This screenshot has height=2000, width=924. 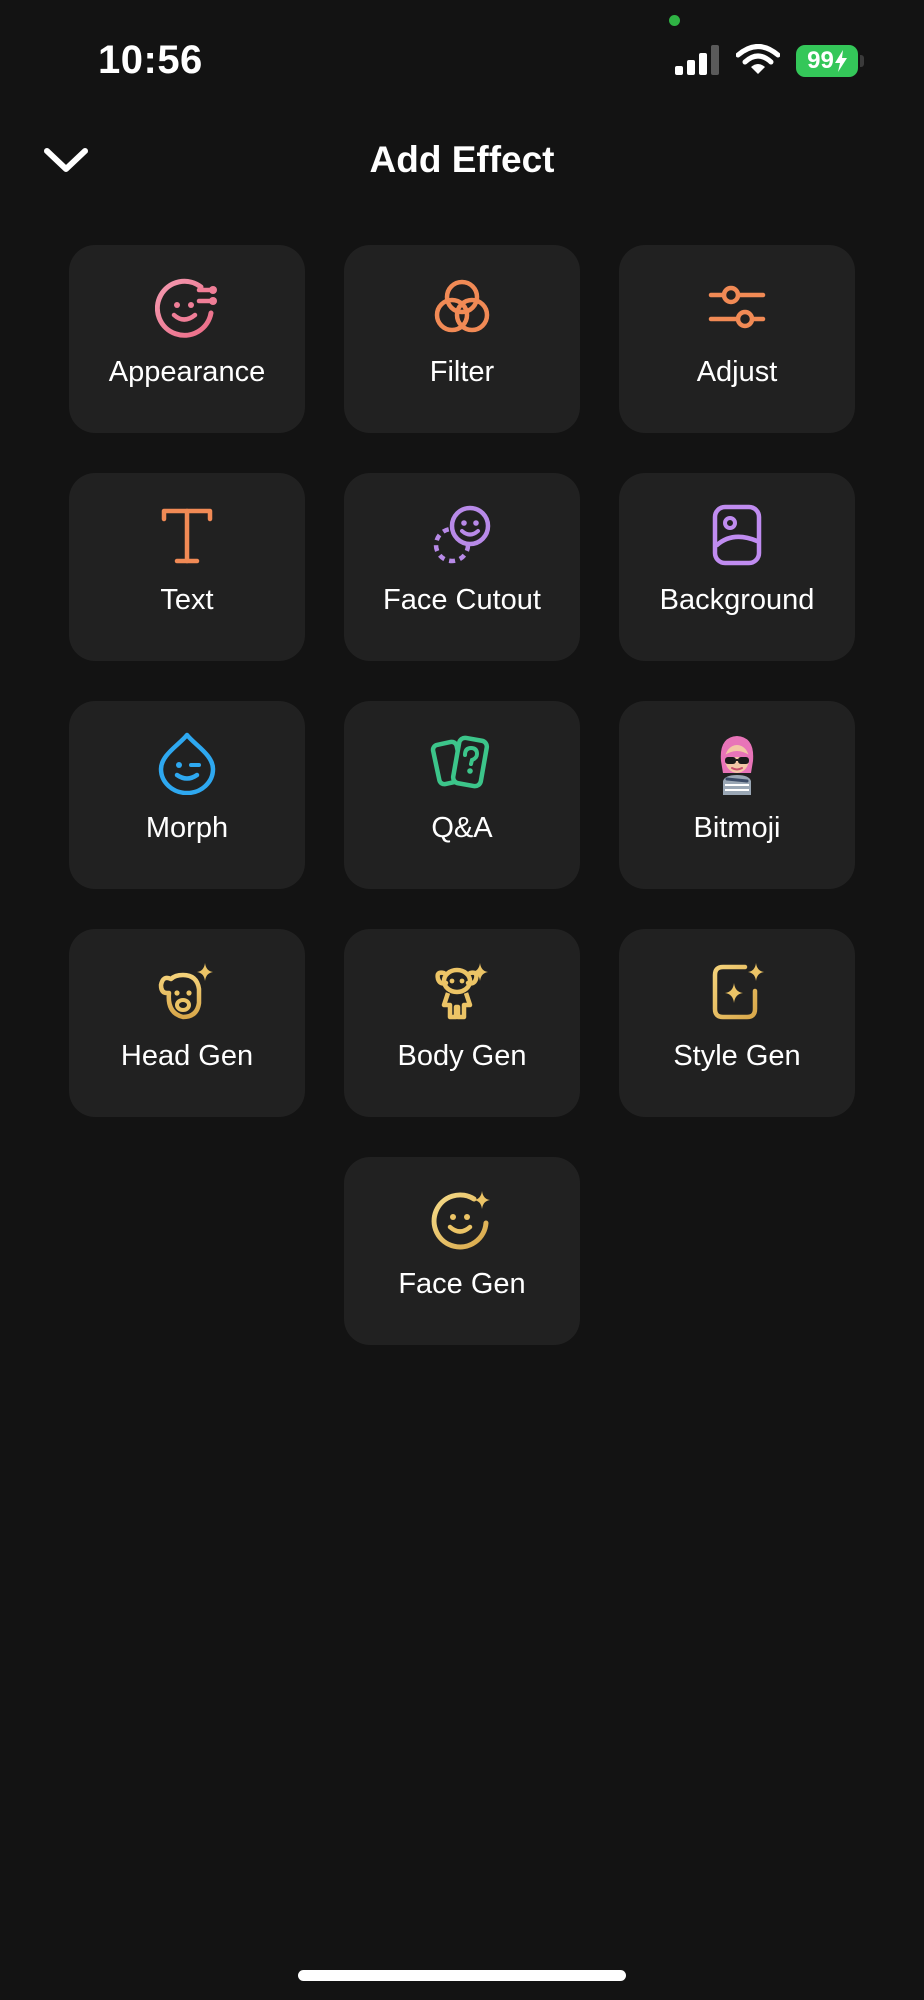 I want to click on battery-cap, so click(x=862, y=61).